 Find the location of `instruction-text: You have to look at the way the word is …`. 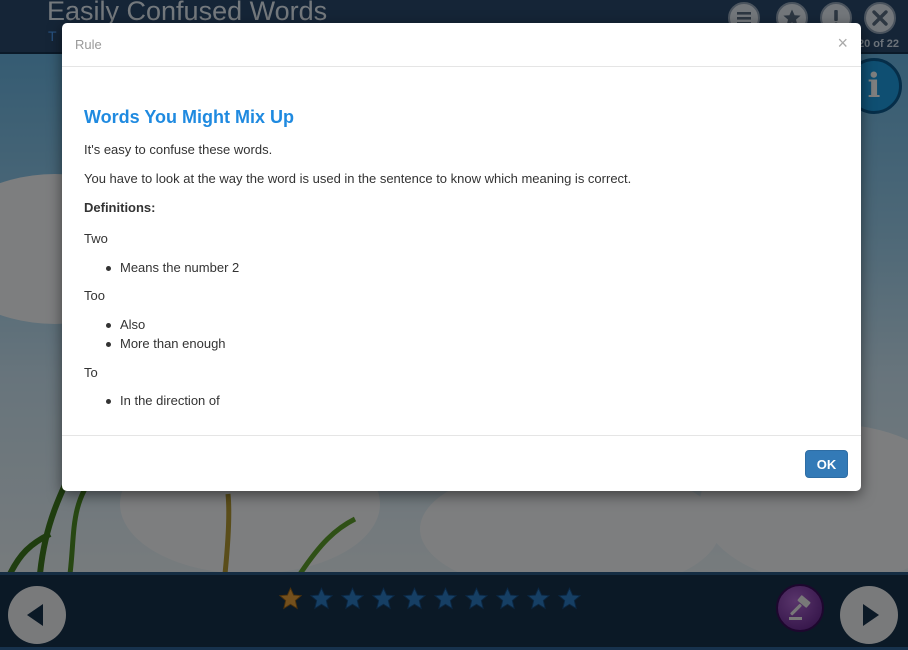

instruction-text: You have to look at the way the word is … is located at coordinates (358, 178).